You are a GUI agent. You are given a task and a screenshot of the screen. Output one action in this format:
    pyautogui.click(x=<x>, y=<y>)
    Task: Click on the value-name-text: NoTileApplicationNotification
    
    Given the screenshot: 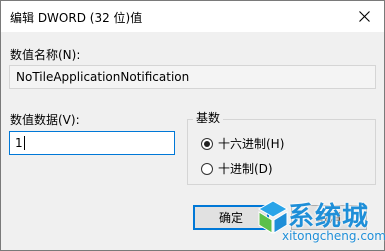 What is the action you would take?
    pyautogui.click(x=103, y=77)
    